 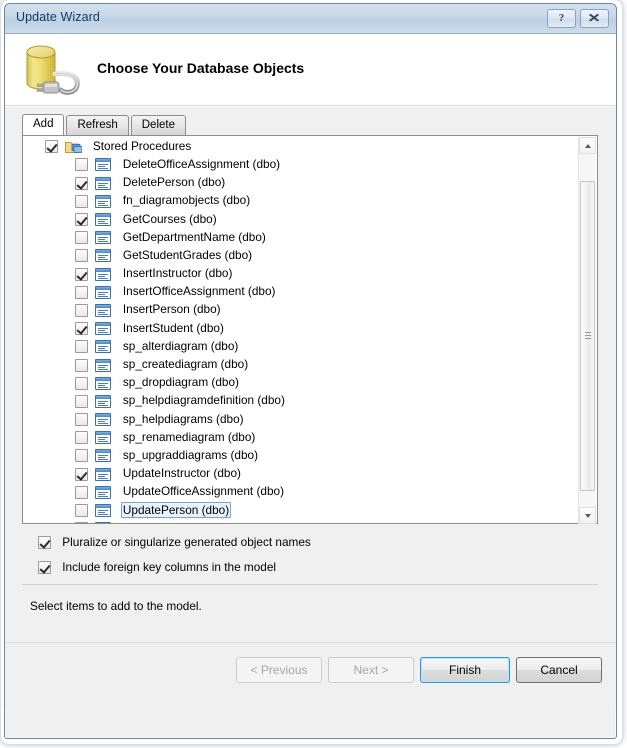 What do you see at coordinates (181, 473) in the screenshot?
I see `tree-item-label: UpdateInstructor (dbo)` at bounding box center [181, 473].